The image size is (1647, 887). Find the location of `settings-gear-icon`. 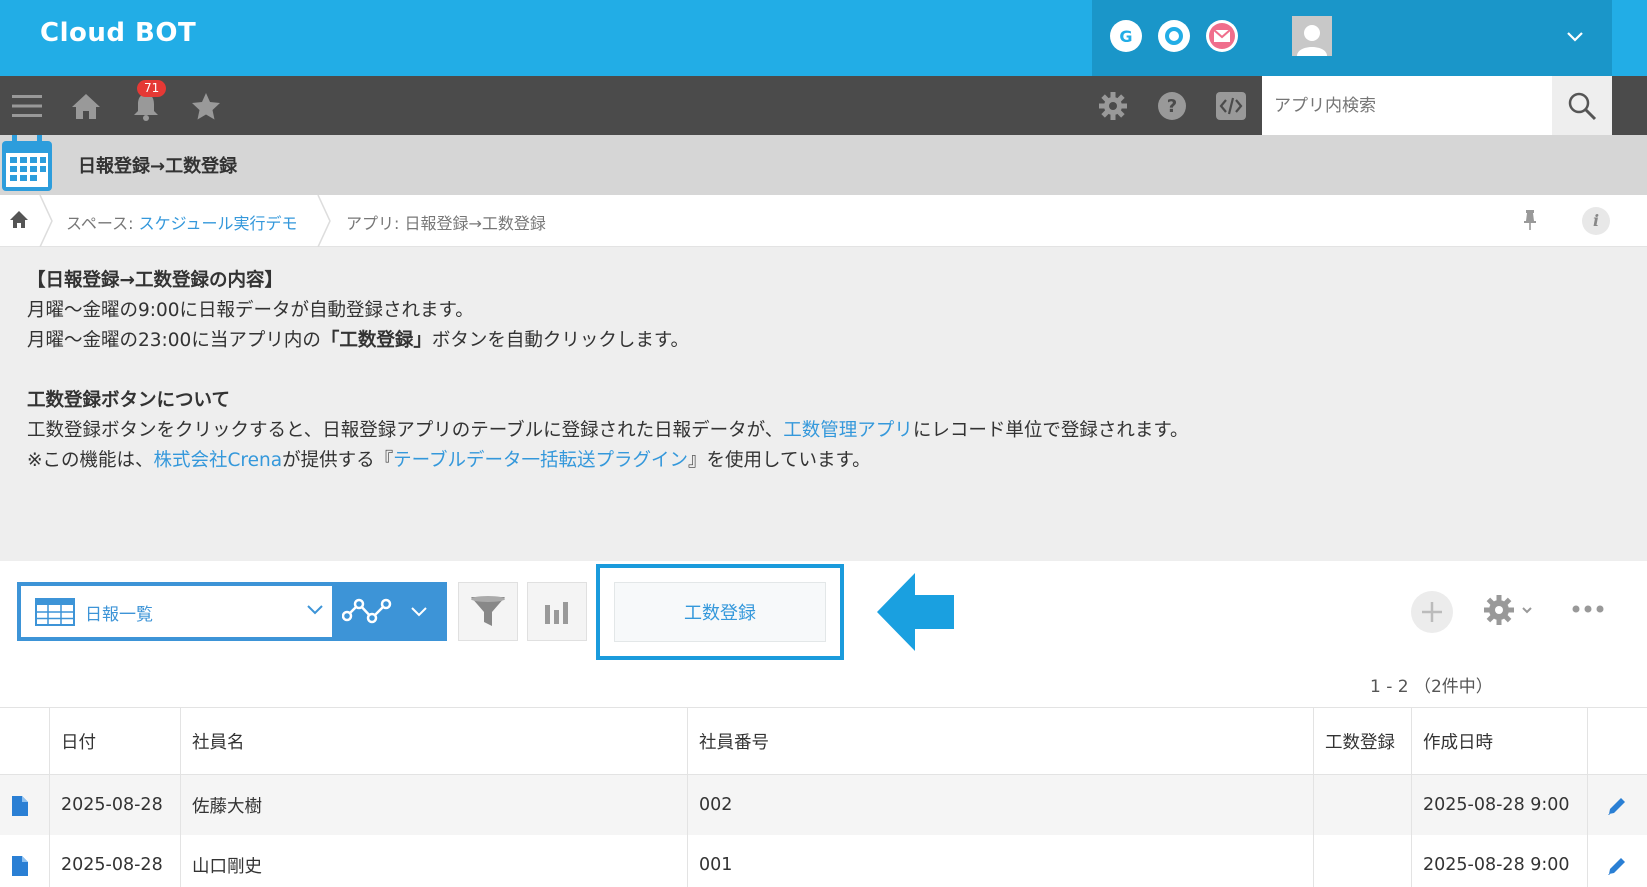

settings-gear-icon is located at coordinates (1113, 106).